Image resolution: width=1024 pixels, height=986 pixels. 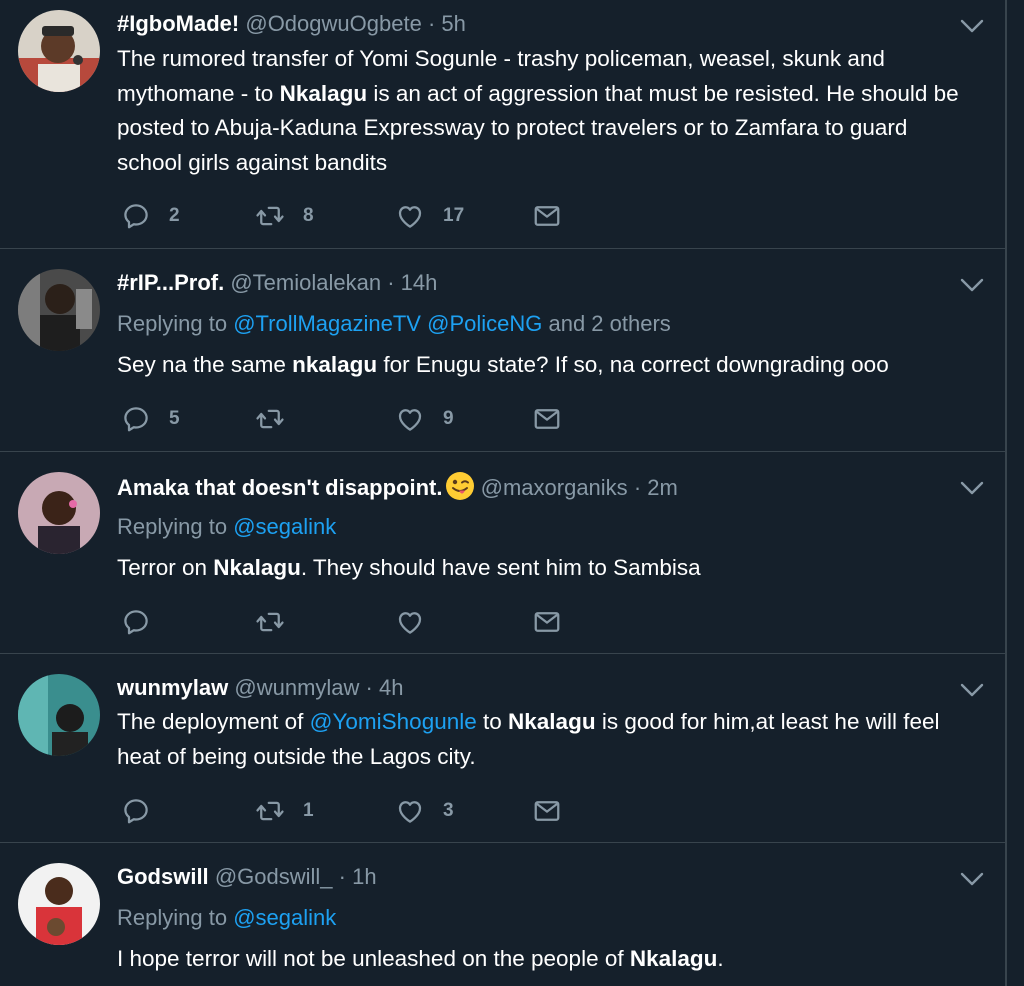 What do you see at coordinates (327, 323) in the screenshot?
I see `mention-link: @TrollMagazineTV` at bounding box center [327, 323].